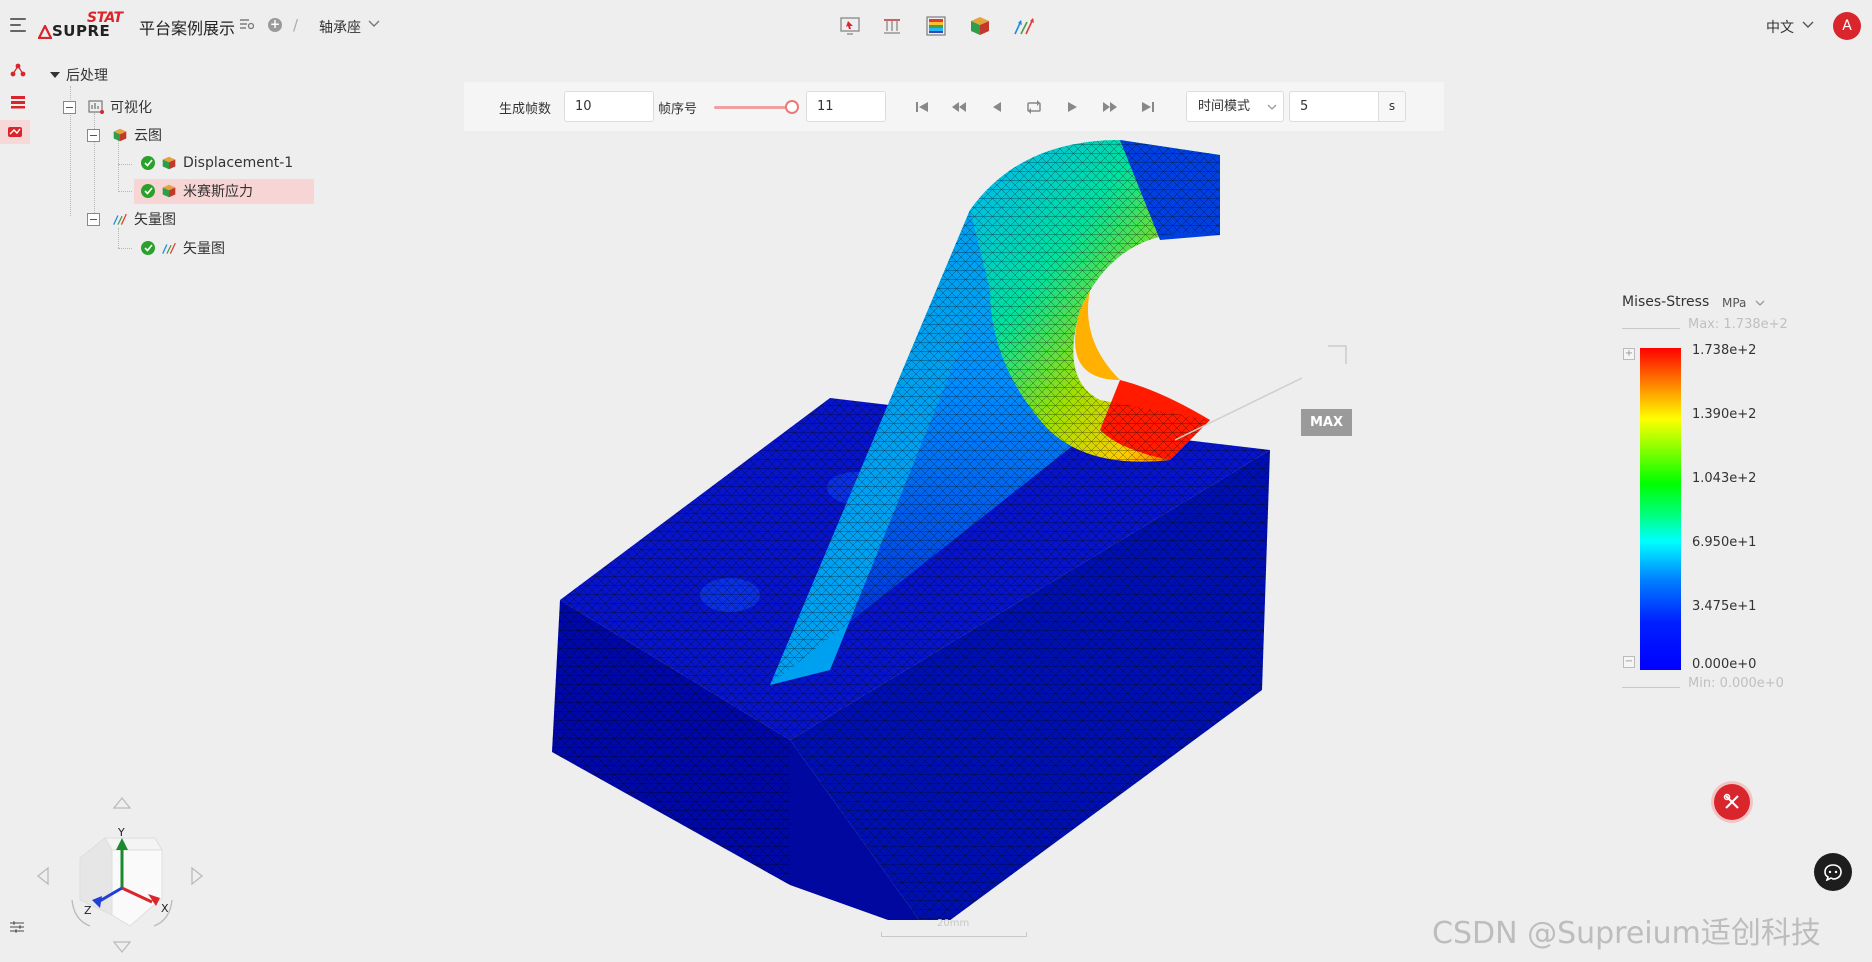 The width and height of the screenshot is (1872, 962). Describe the element at coordinates (15, 132) in the screenshot. I see `rail-postprocess-icon` at that location.